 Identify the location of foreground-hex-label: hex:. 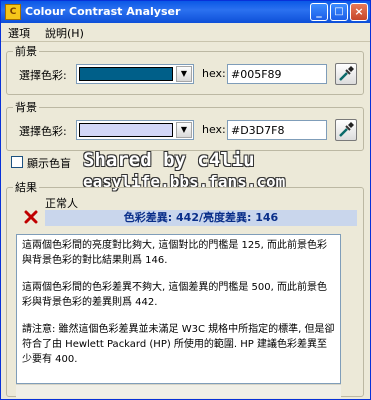
(214, 73).